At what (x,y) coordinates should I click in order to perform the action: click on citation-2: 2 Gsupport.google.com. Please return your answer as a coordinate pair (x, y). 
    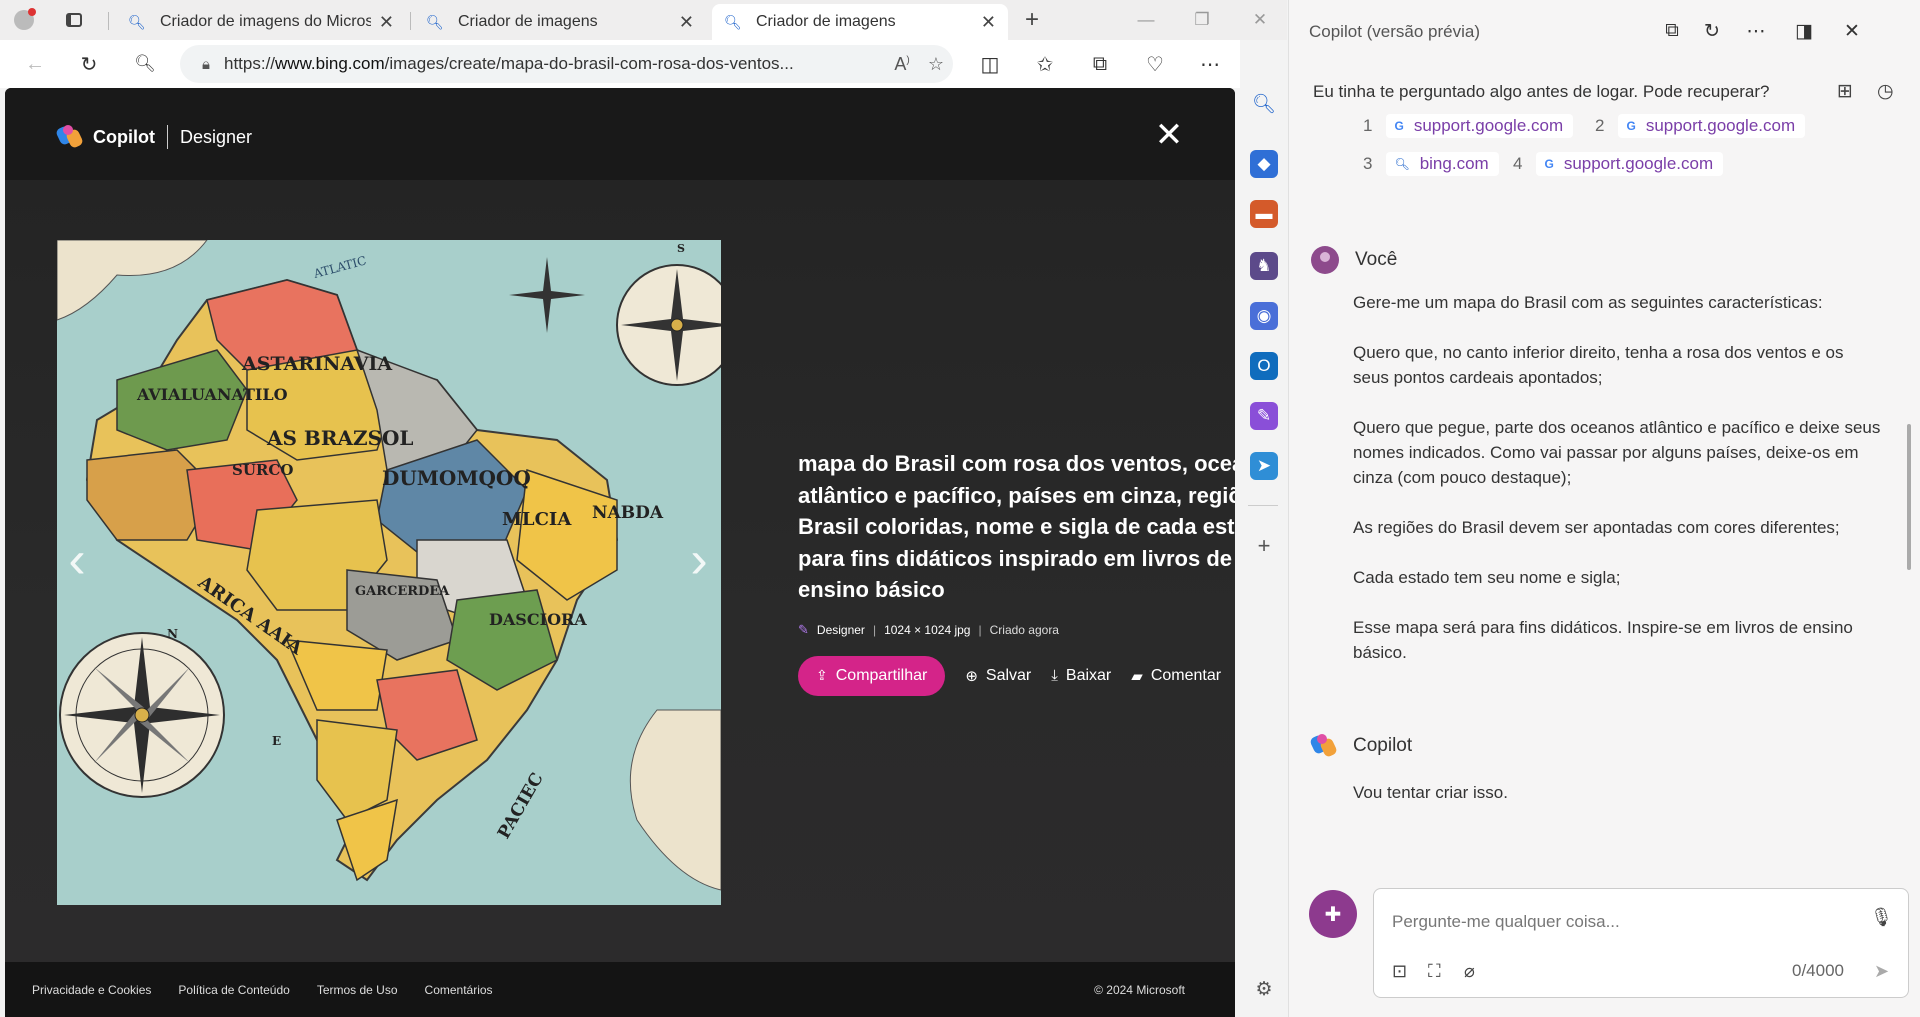
    Looking at the image, I should click on (1700, 126).